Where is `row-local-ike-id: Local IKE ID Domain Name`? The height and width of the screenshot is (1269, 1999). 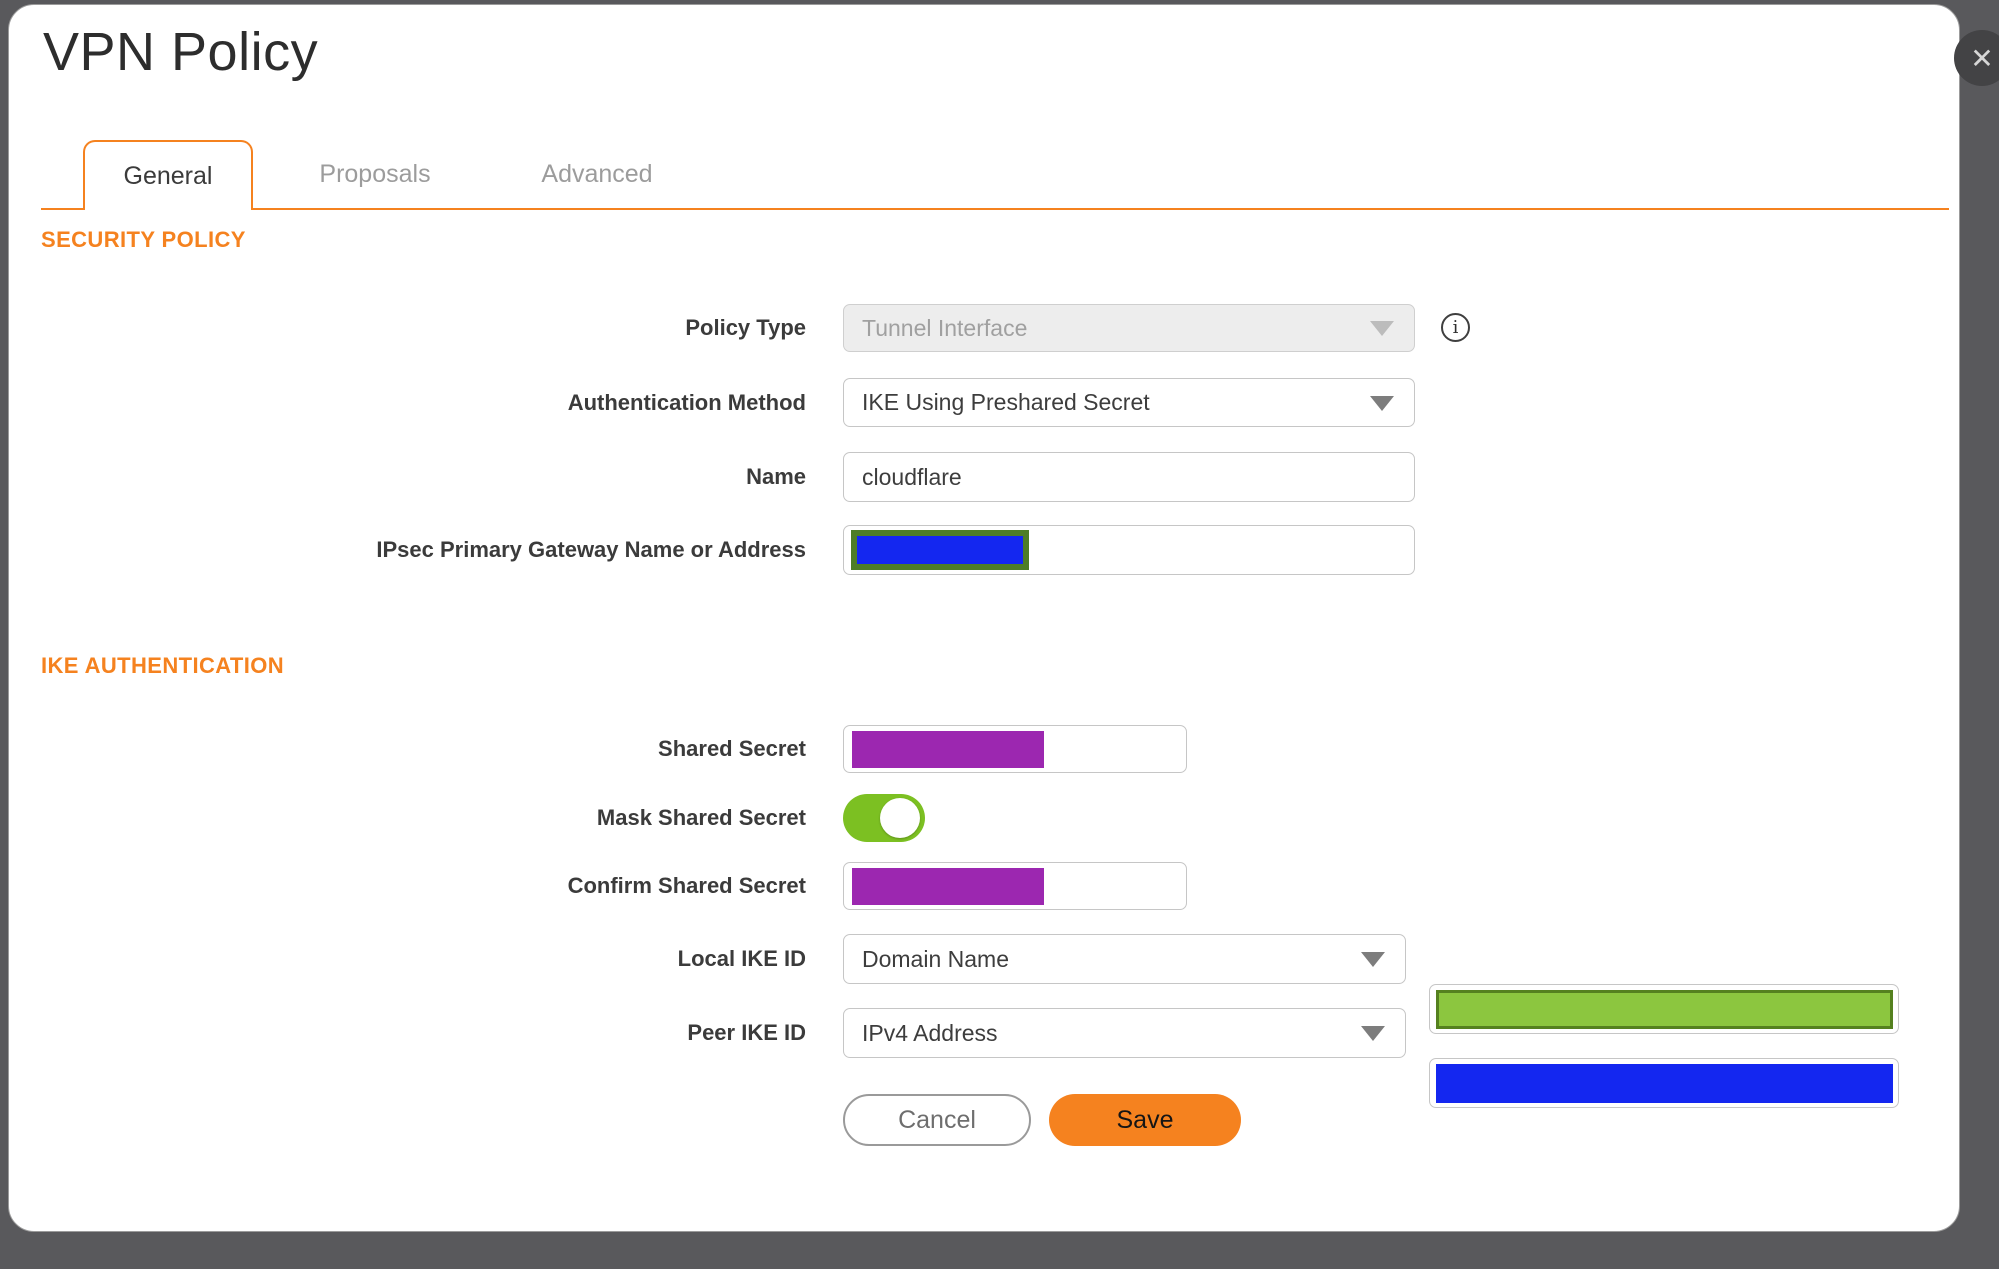
row-local-ike-id: Local IKE ID Domain Name is located at coordinates (984, 984).